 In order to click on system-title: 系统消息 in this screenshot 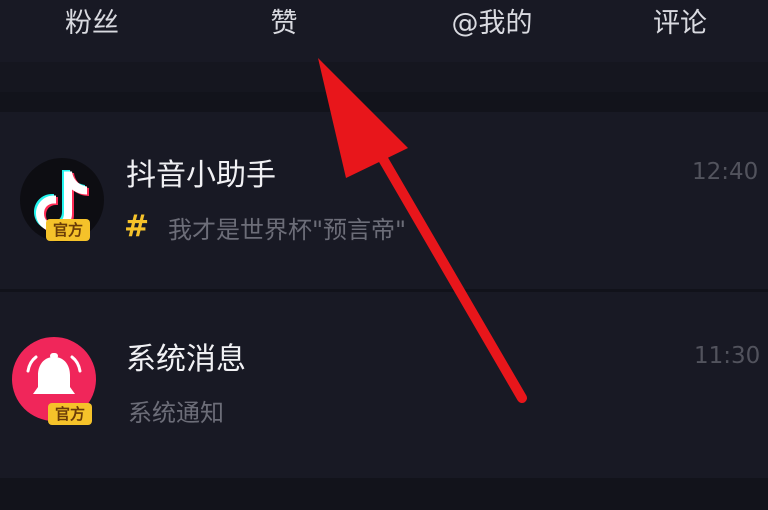, I will do `click(186, 359)`.